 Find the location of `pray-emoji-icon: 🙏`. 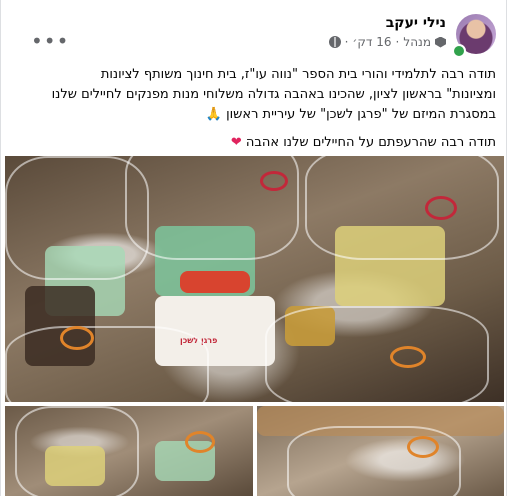

pray-emoji-icon: 🙏 is located at coordinates (213, 114).